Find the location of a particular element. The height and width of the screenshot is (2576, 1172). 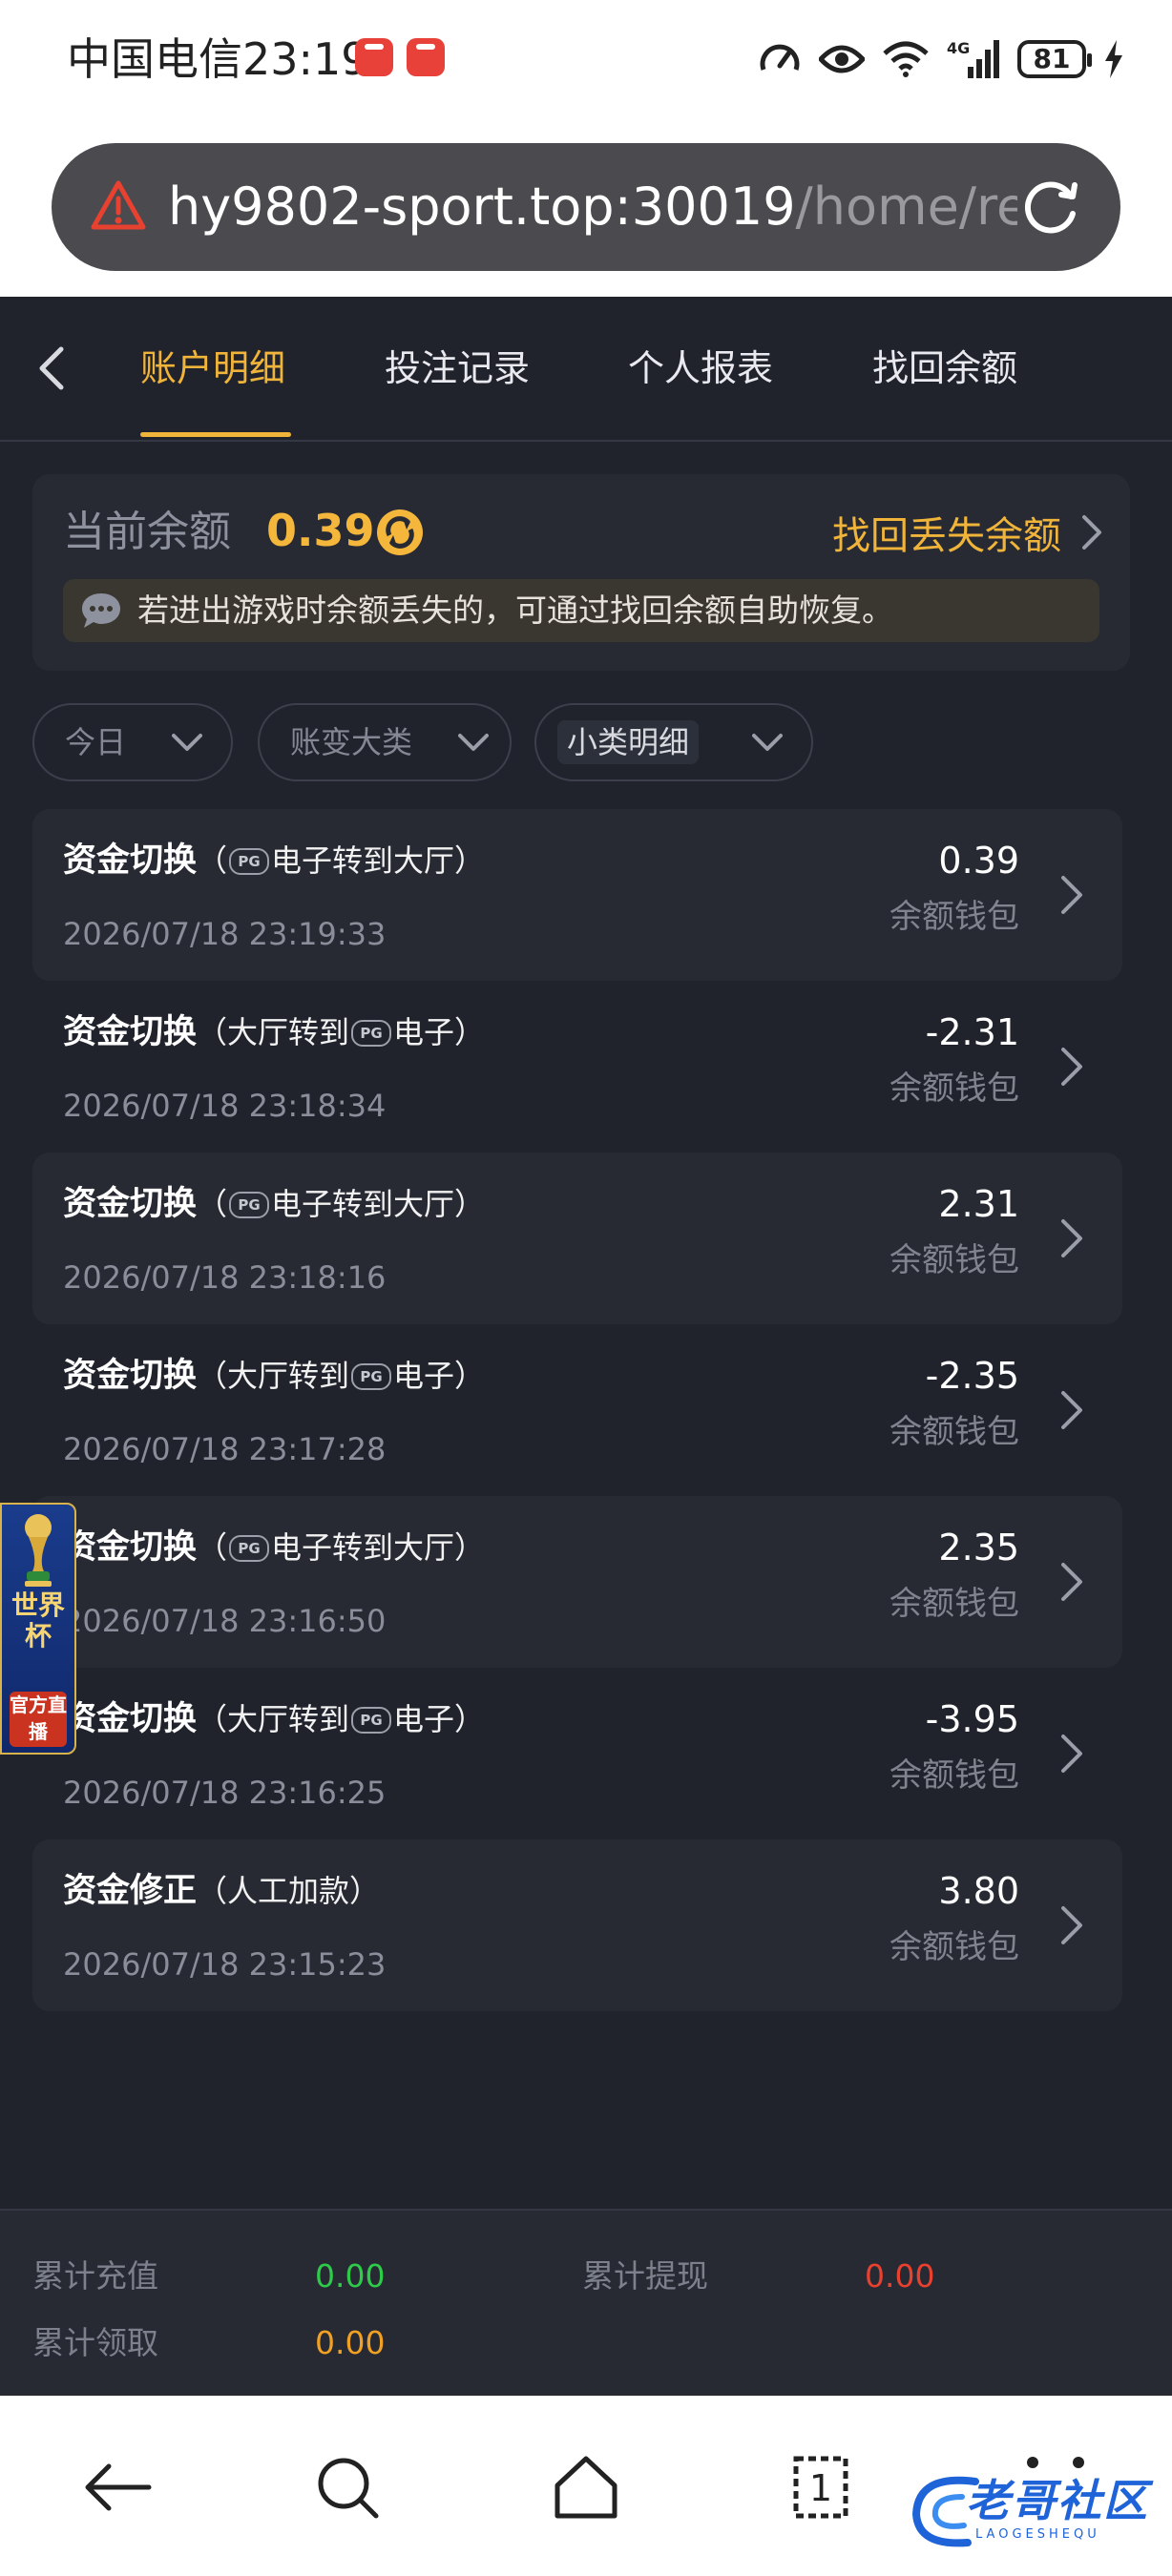

transaction-title: 资金切换（ PG 电子转到大厅） is located at coordinates (274, 1204).